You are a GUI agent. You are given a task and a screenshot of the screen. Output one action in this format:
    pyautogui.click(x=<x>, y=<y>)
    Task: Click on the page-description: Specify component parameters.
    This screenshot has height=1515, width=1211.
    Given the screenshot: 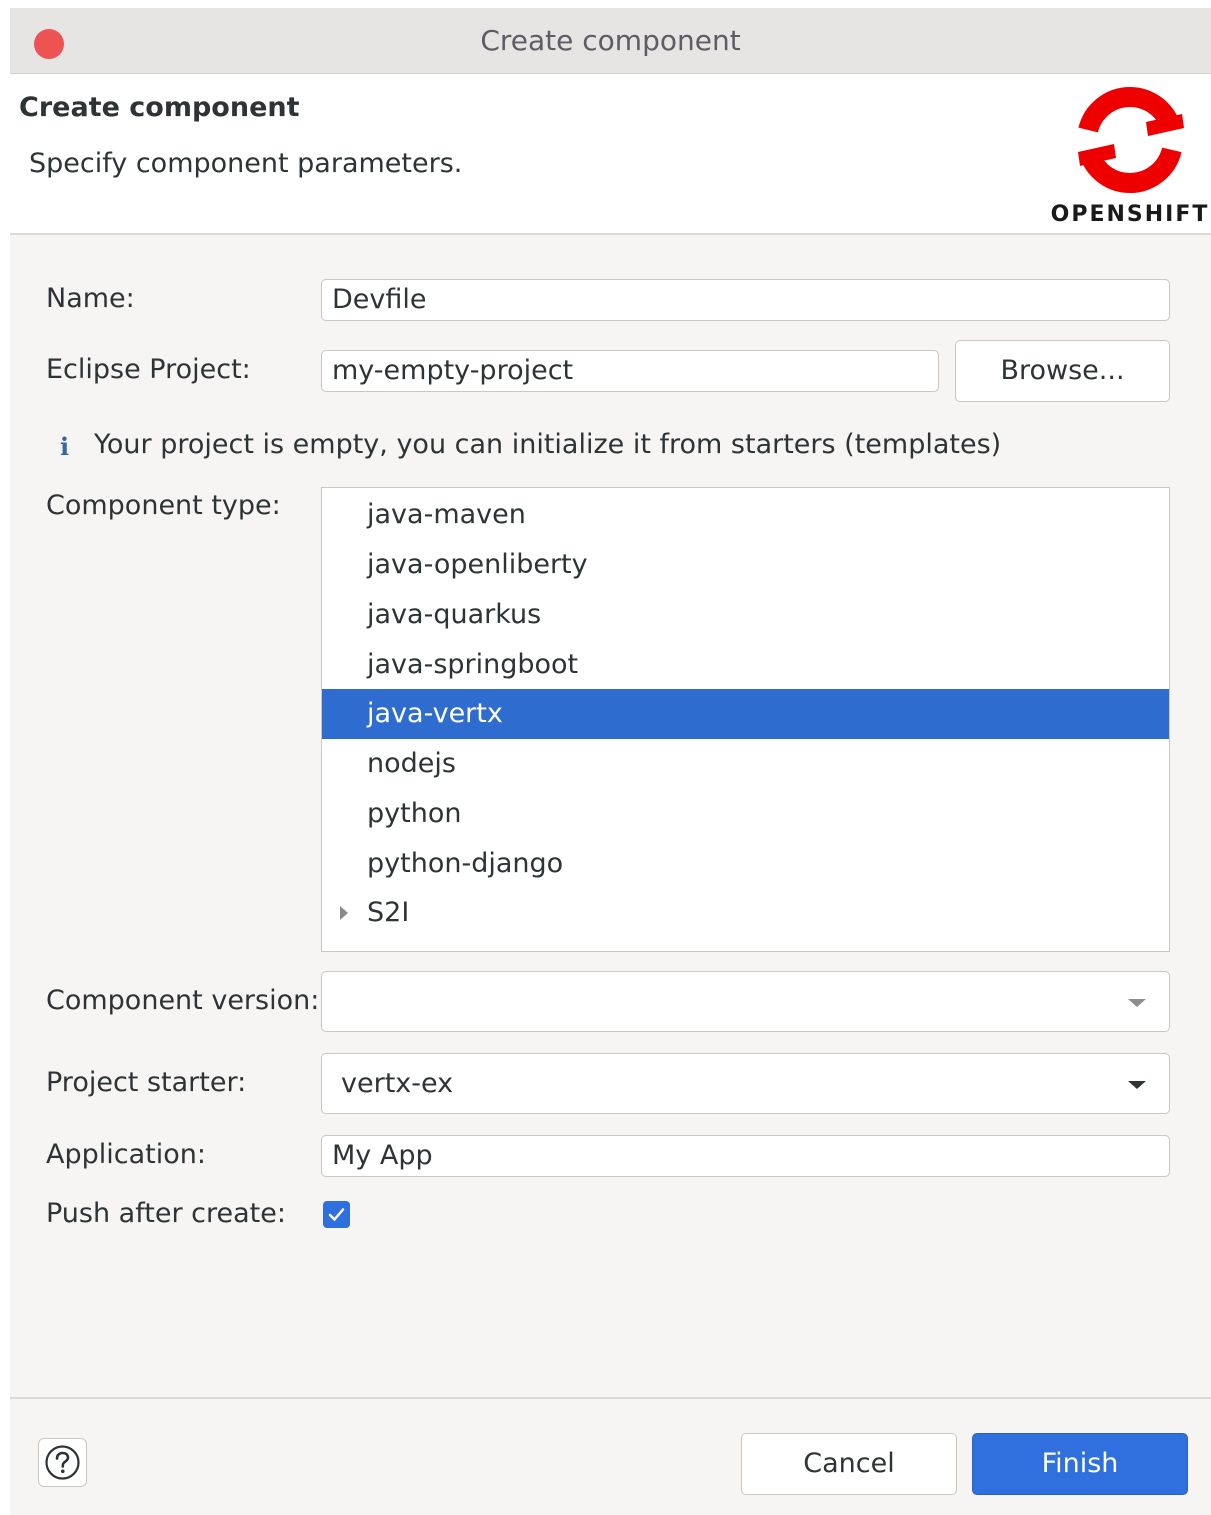 What is the action you would take?
    pyautogui.click(x=246, y=163)
    